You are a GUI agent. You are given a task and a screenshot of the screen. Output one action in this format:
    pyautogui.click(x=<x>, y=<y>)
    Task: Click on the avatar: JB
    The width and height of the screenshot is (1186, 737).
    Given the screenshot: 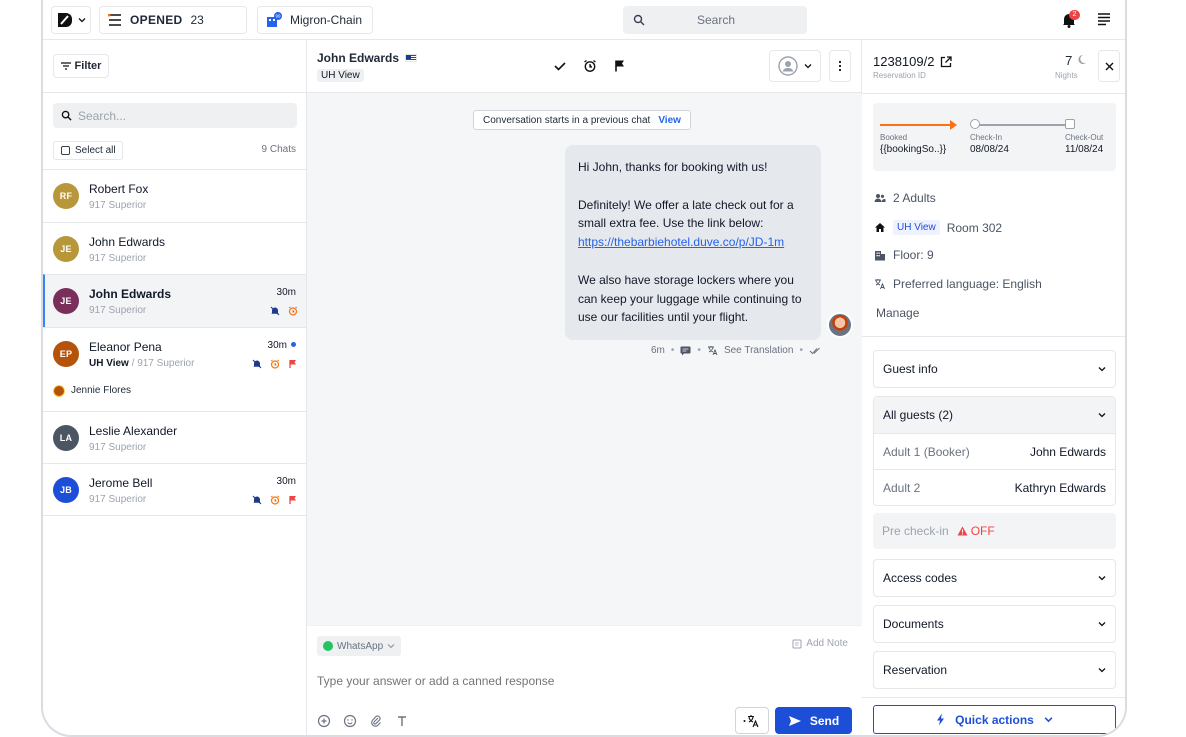 What is the action you would take?
    pyautogui.click(x=66, y=490)
    